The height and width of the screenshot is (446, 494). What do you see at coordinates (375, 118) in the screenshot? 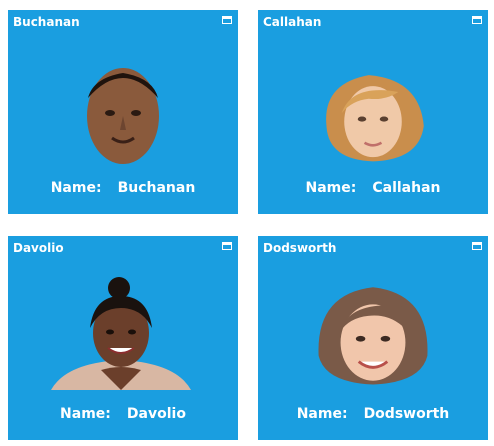
I see `woman-blonde-wavy-portrait` at bounding box center [375, 118].